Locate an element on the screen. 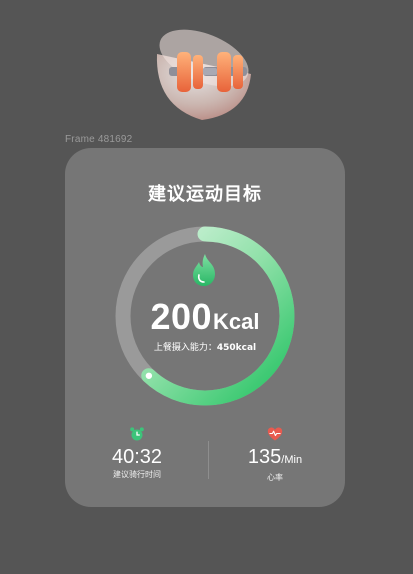 The image size is (413, 574). dumbbell-in-bowl-icon is located at coordinates (203, 74).